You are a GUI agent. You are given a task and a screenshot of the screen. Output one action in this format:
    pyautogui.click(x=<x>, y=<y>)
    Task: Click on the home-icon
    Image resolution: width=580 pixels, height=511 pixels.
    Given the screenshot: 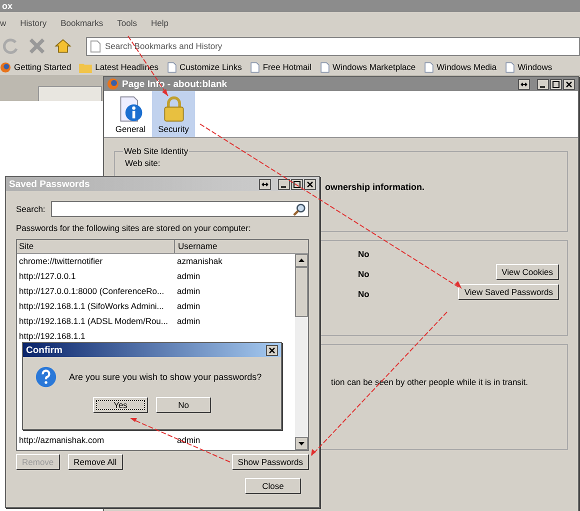 What is the action you would take?
    pyautogui.click(x=63, y=46)
    